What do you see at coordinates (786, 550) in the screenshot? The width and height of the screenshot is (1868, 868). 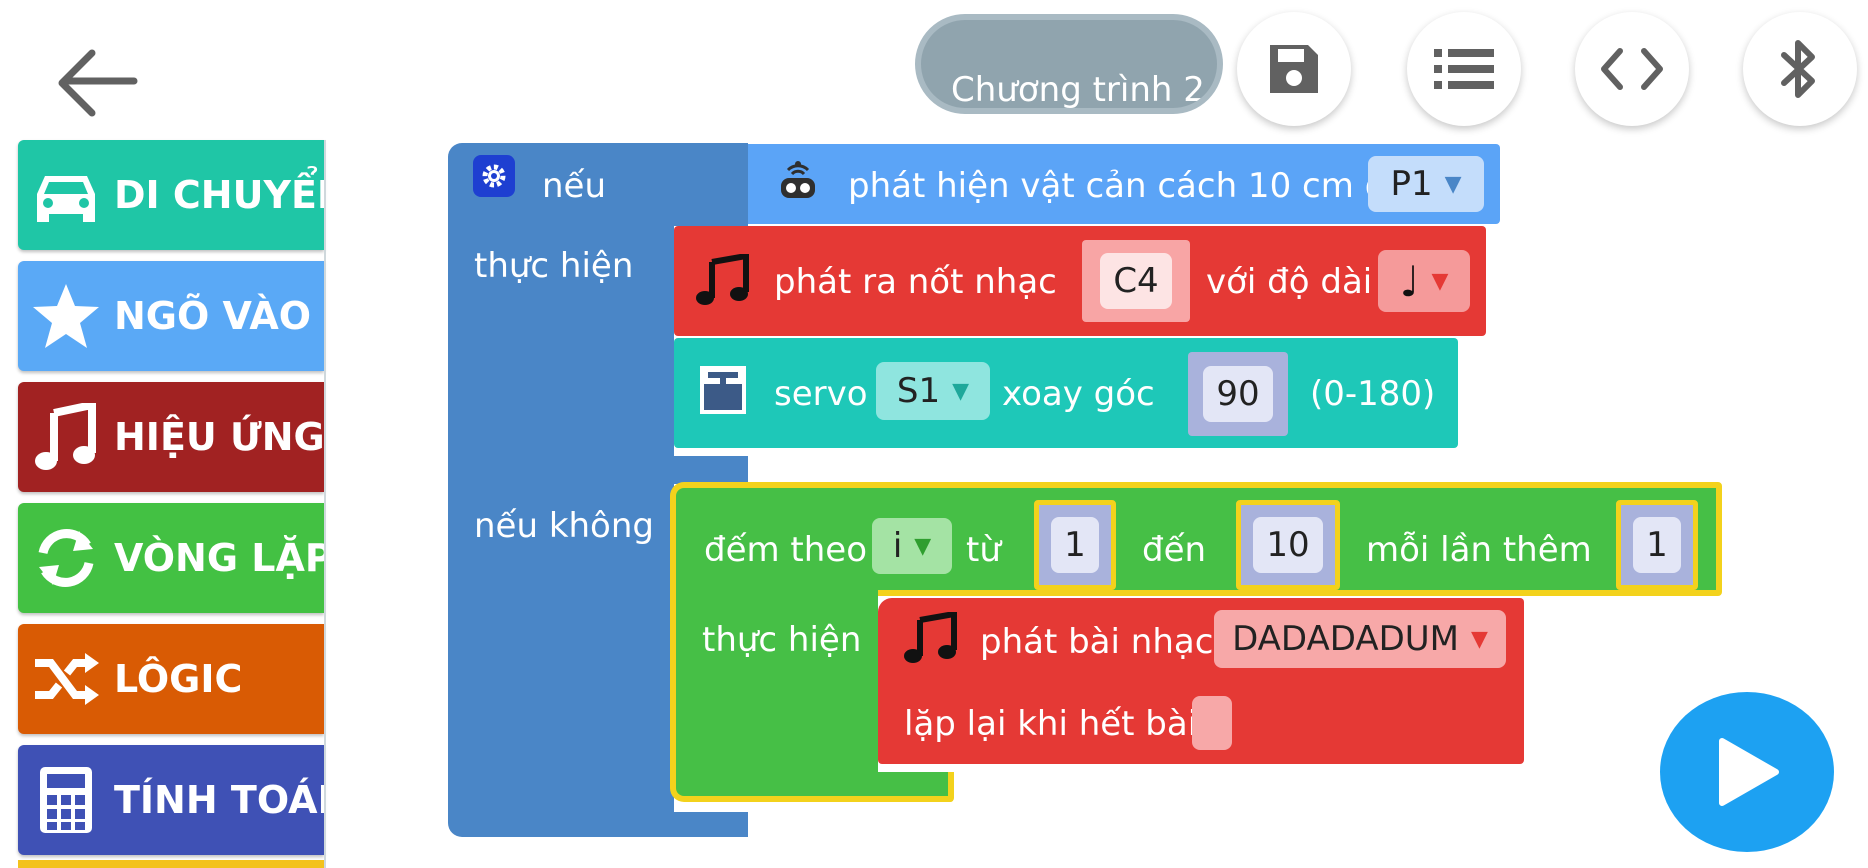 I see `count-label: đếm theo` at bounding box center [786, 550].